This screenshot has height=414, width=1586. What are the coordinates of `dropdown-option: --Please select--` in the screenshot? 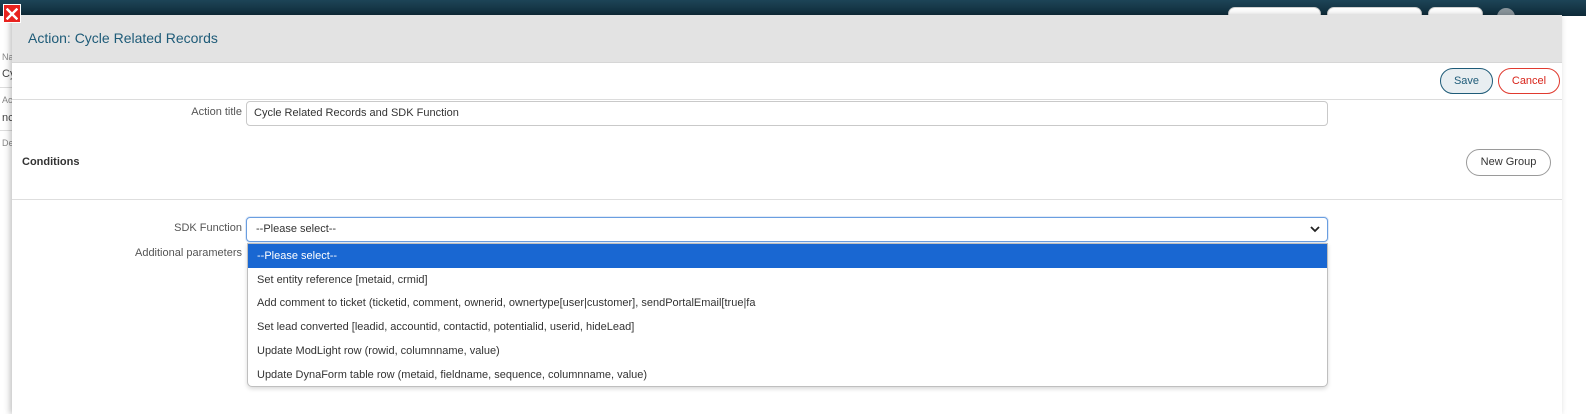 It's located at (787, 256).